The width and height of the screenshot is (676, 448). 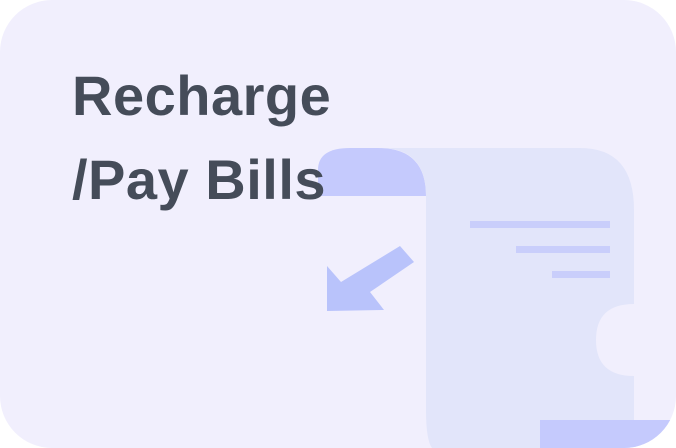 What do you see at coordinates (202, 95) in the screenshot?
I see `title-line-1: Recharge` at bounding box center [202, 95].